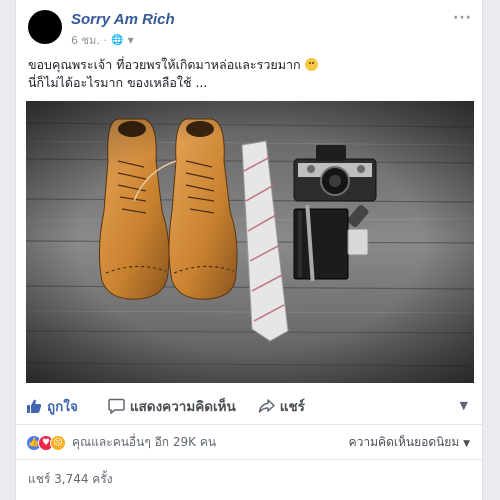 The height and width of the screenshot is (500, 500). Describe the element at coordinates (404, 442) in the screenshot. I see `comment-sort-label: ความคิดเห็นยอดนิยม` at that location.